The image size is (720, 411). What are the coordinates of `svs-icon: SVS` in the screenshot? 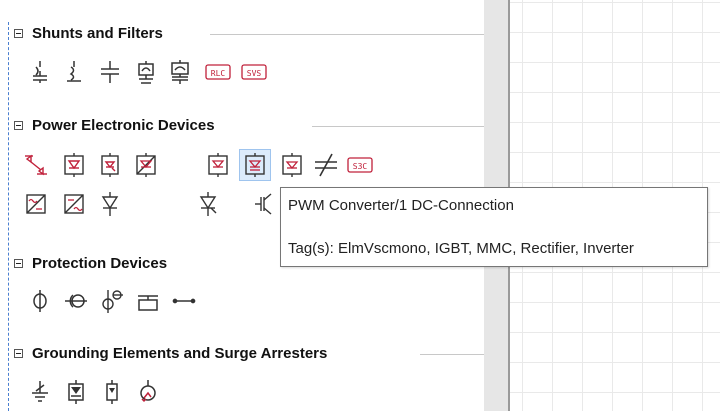 It's located at (254, 72).